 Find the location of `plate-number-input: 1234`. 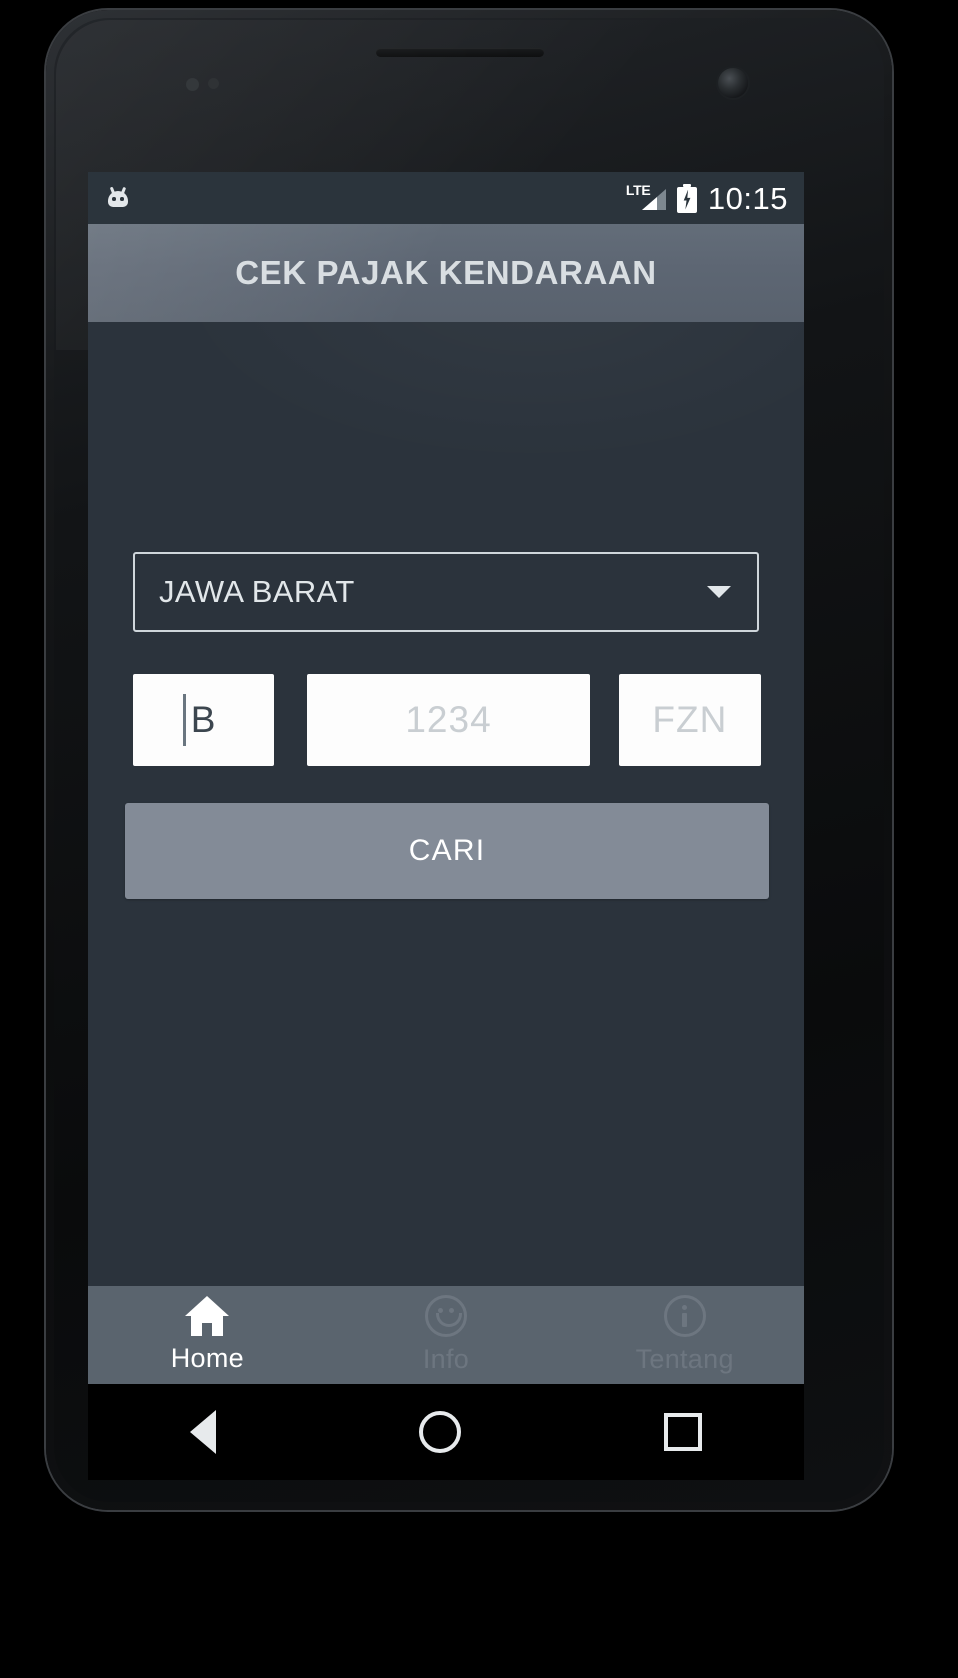

plate-number-input: 1234 is located at coordinates (448, 720).